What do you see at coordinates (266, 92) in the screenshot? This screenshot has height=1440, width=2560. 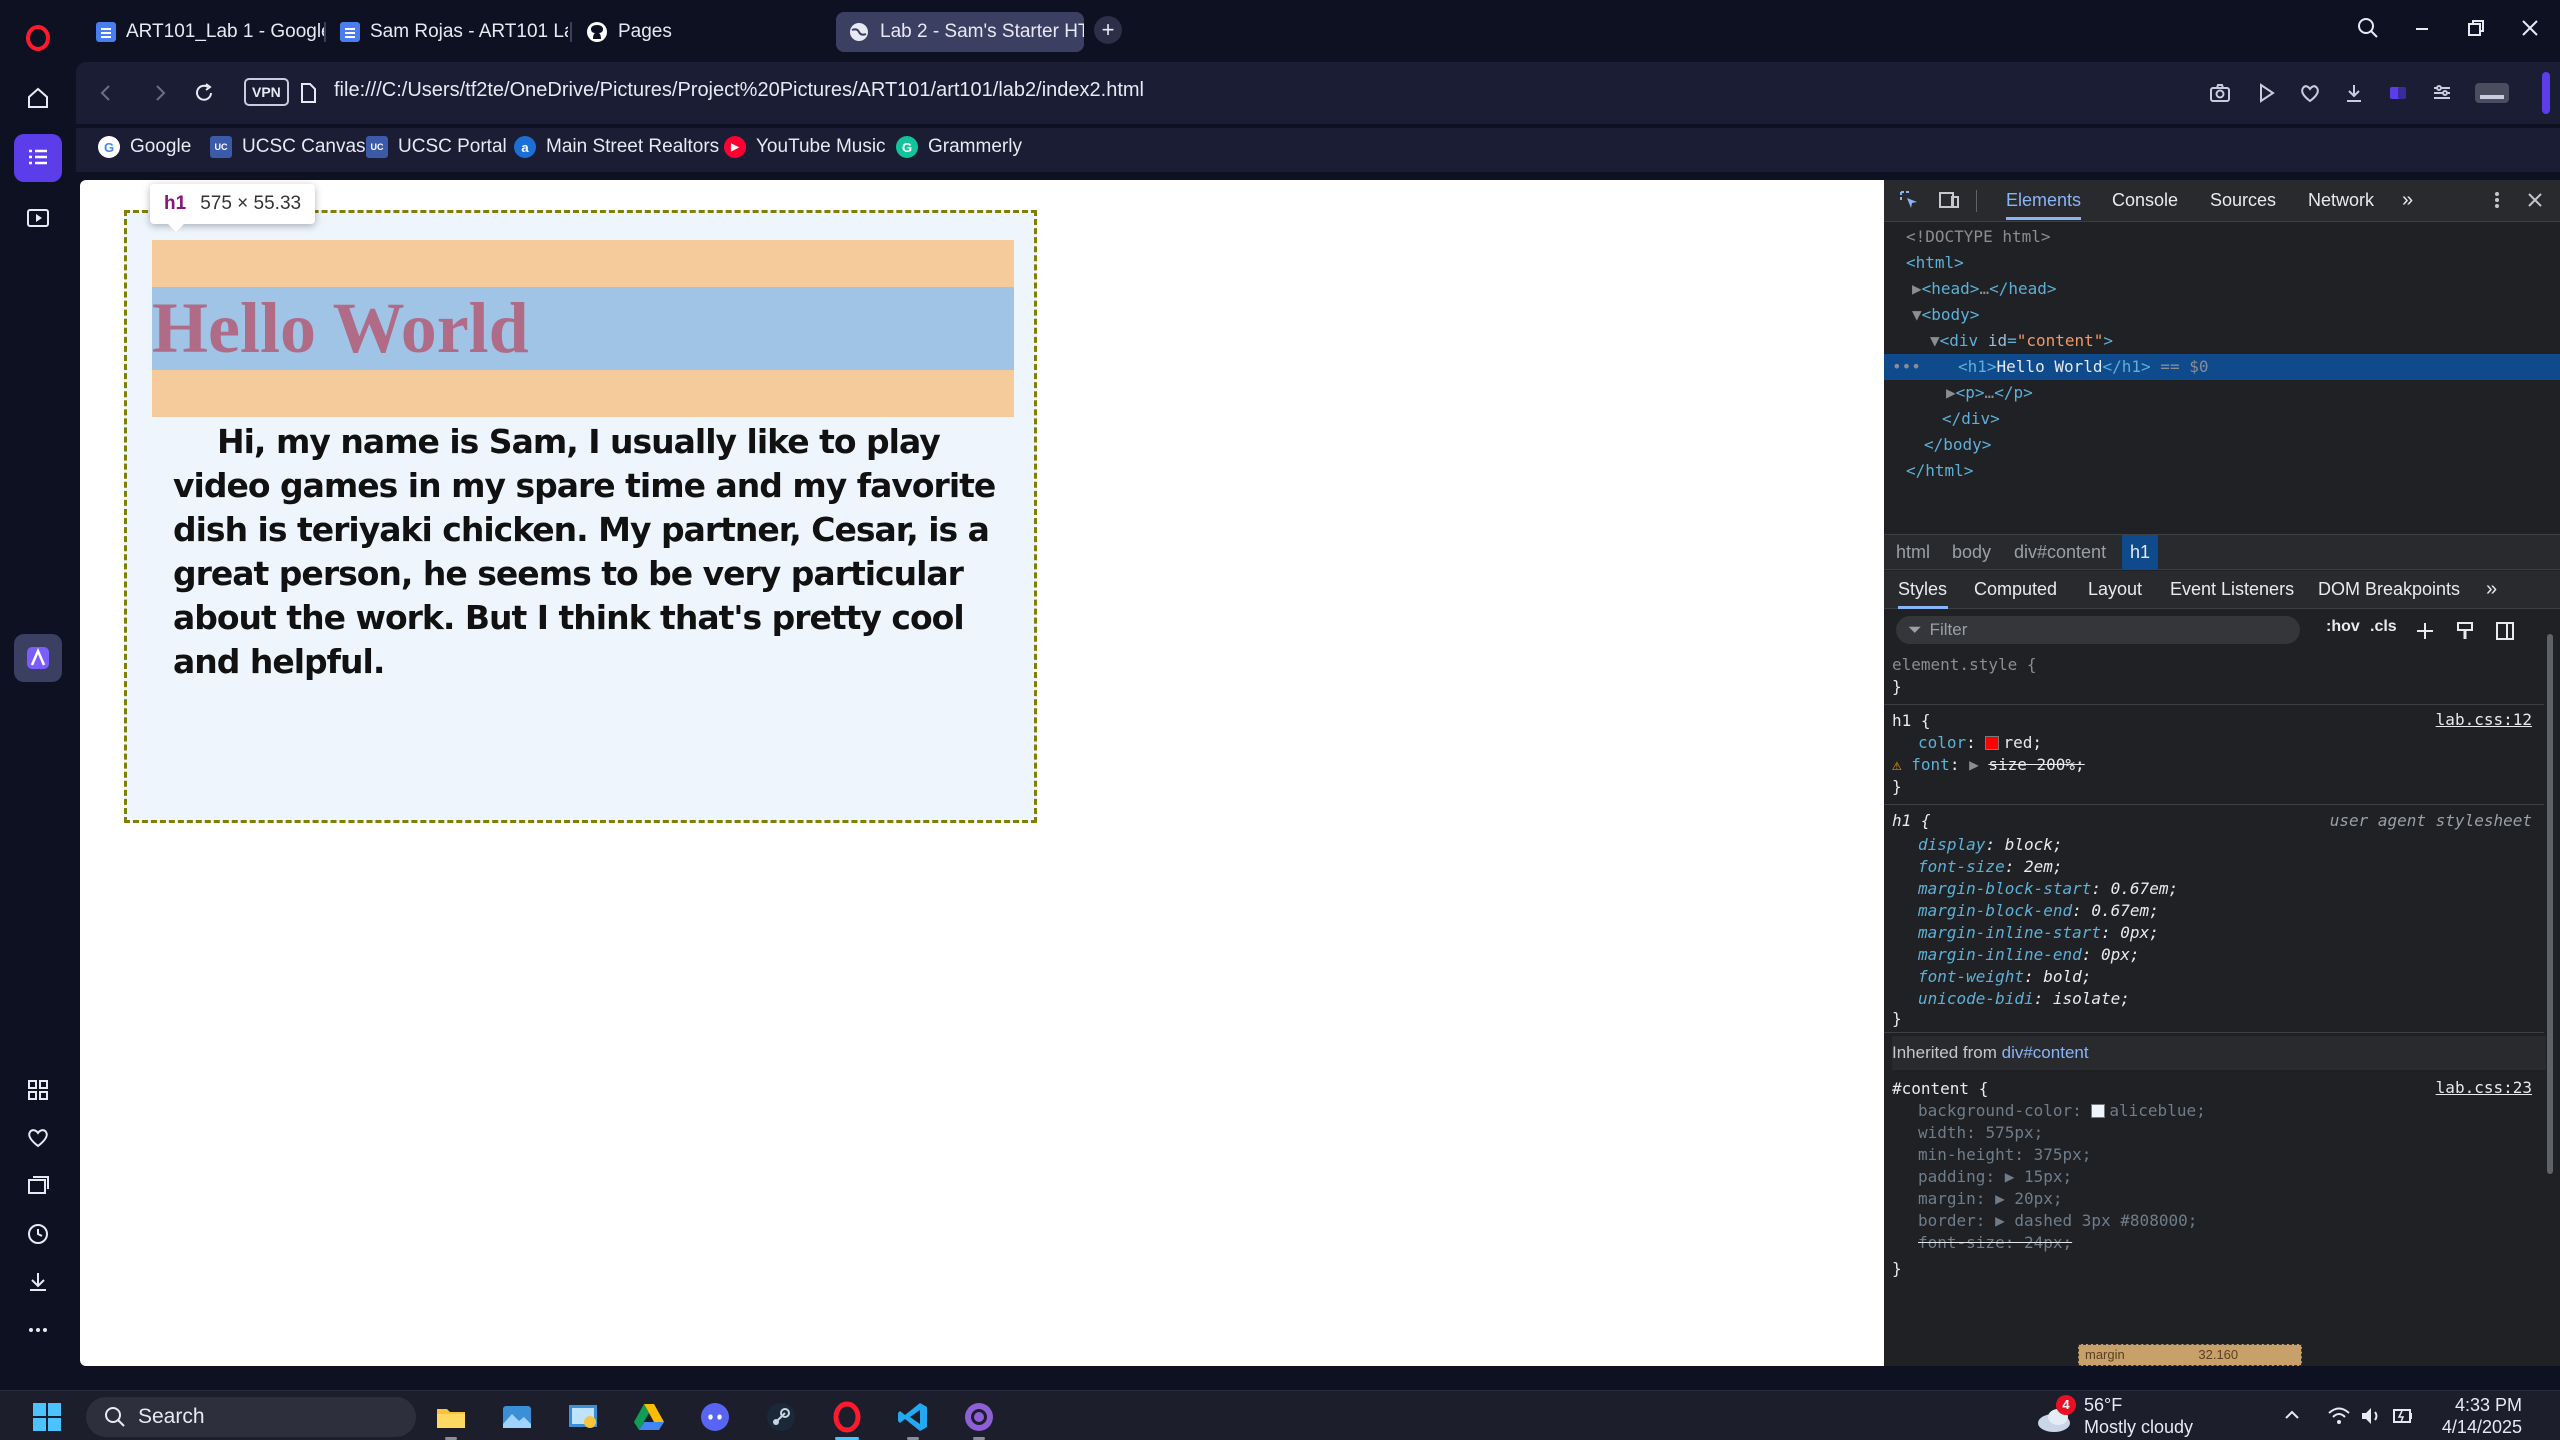 I see `vpn-badge: VPN` at bounding box center [266, 92].